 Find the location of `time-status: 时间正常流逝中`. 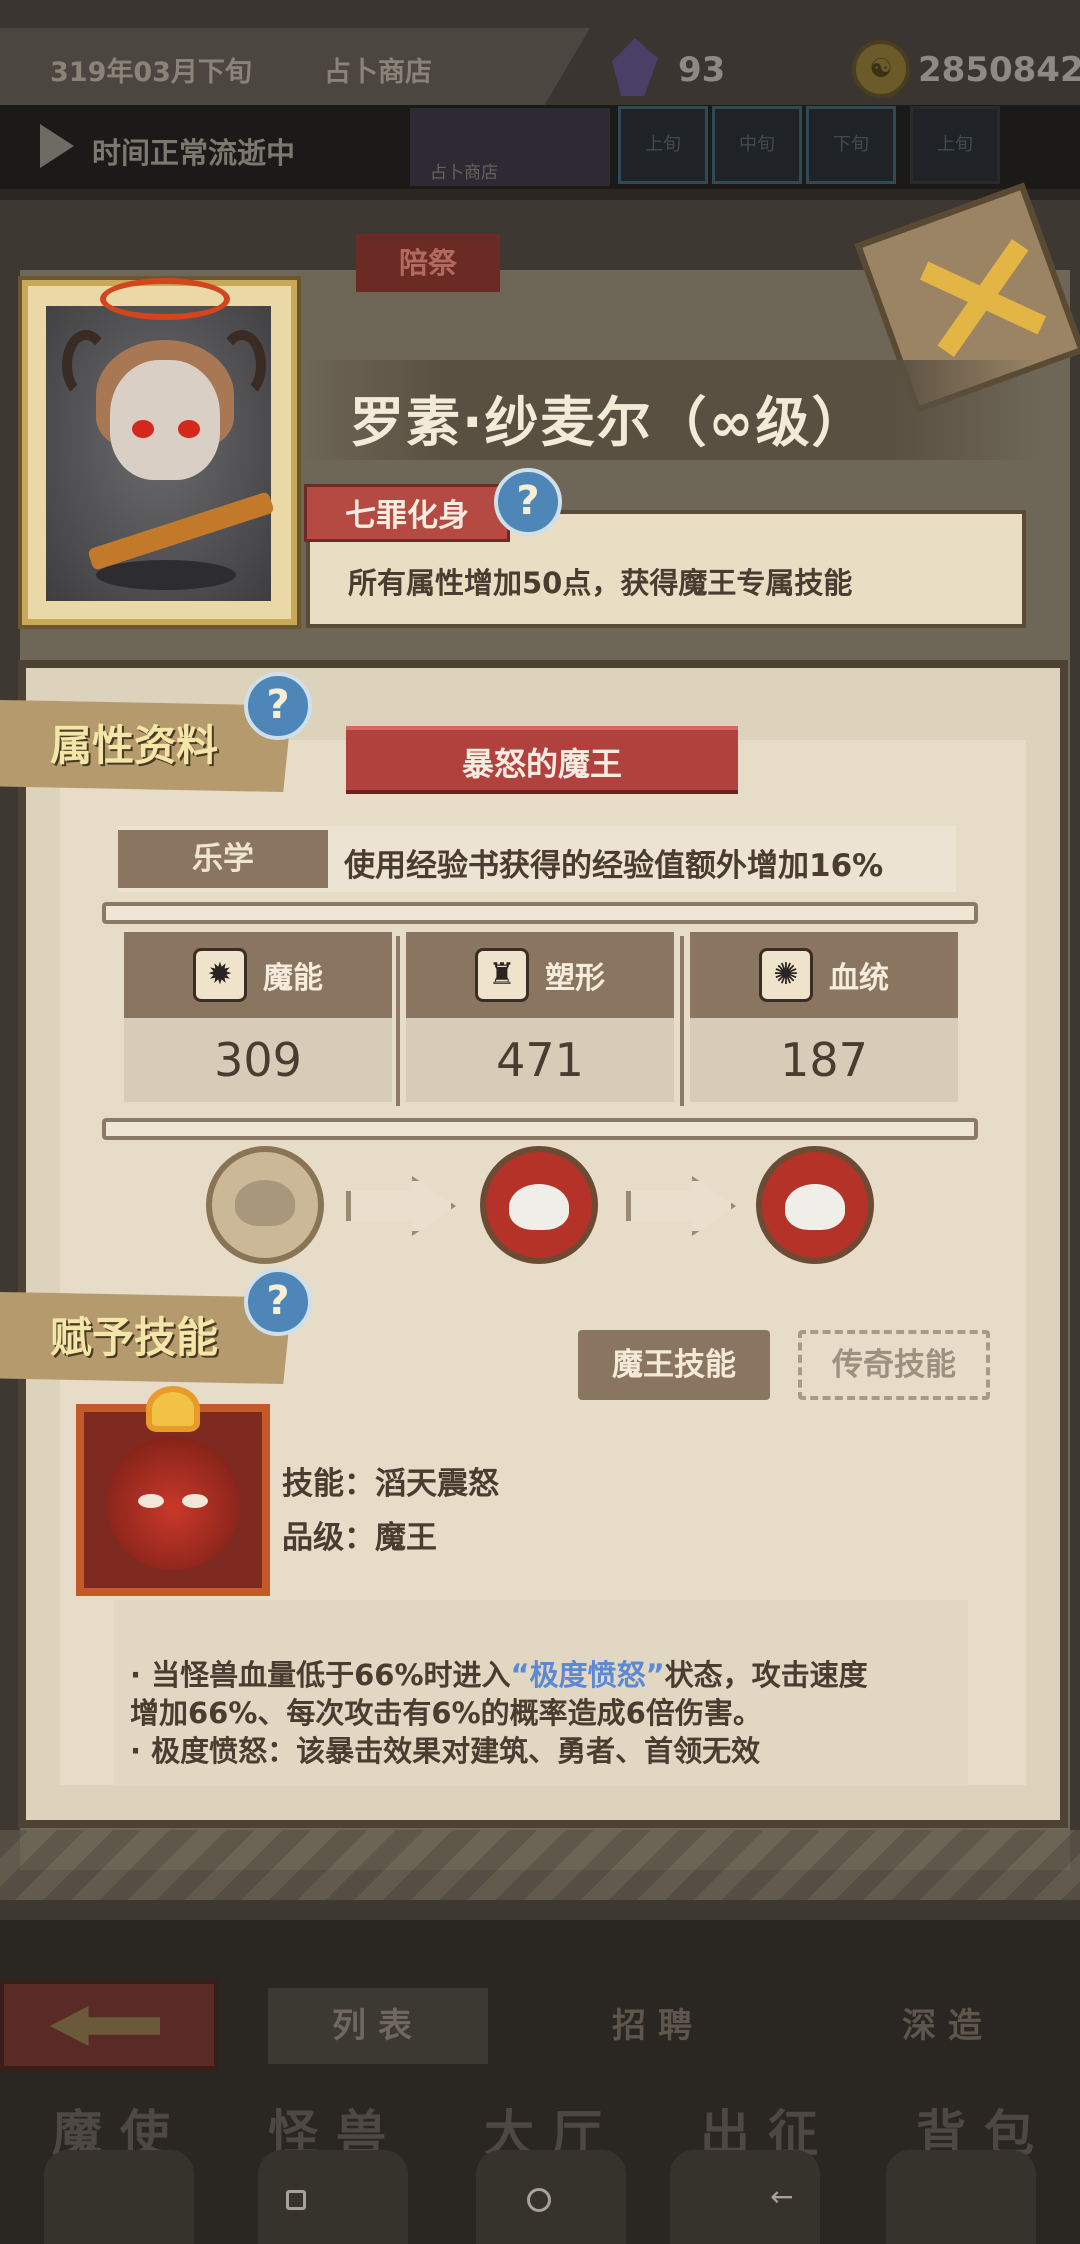

time-status: 时间正常流逝中 is located at coordinates (194, 153).